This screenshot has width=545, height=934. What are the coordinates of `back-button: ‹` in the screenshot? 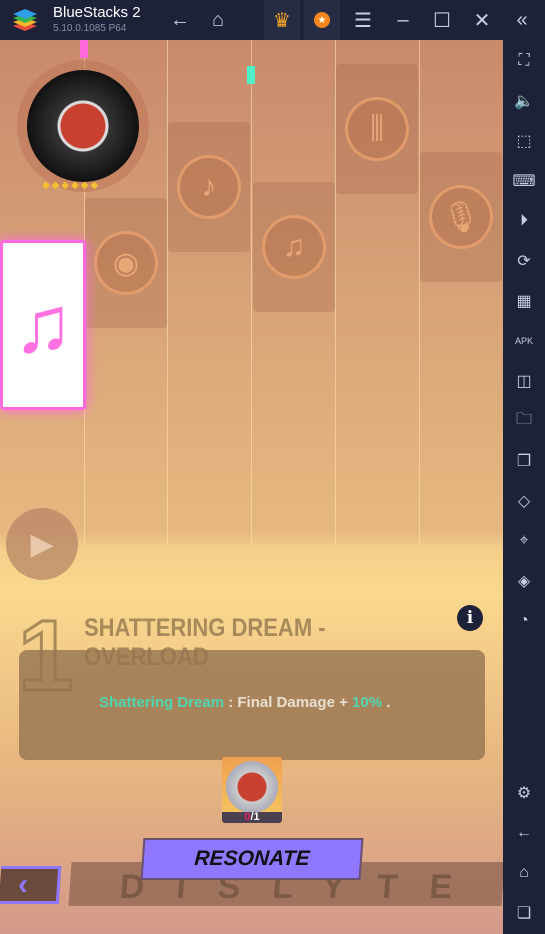 It's located at (31, 885).